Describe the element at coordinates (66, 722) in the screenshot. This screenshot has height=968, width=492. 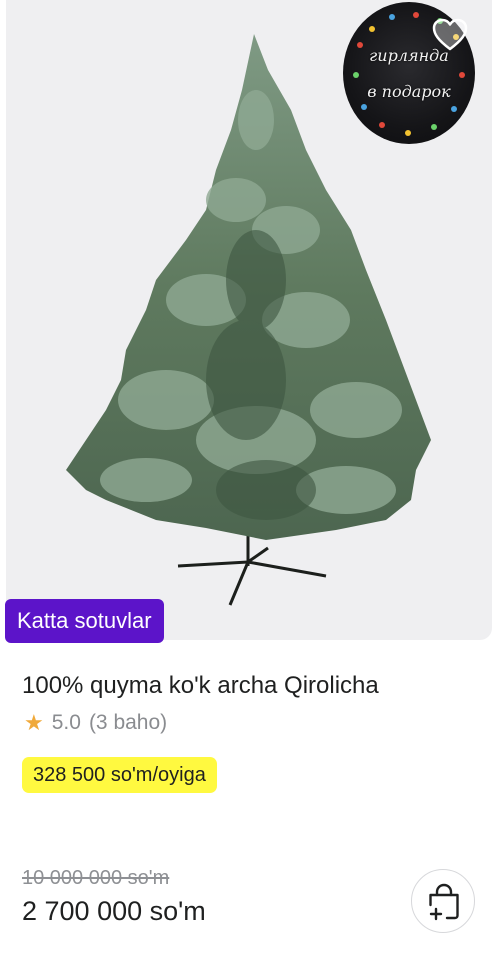
I see `rating-value: 5.0` at that location.